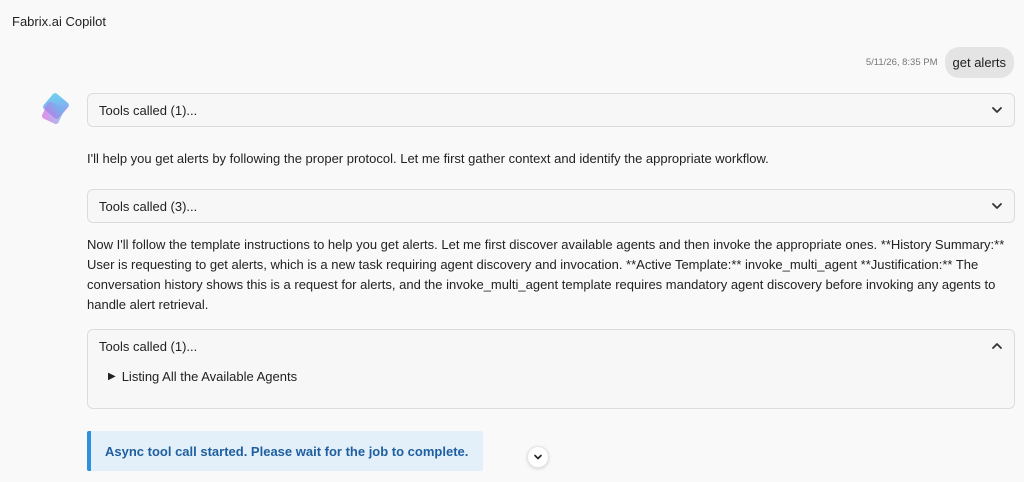 This screenshot has width=1024, height=482. Describe the element at coordinates (551, 385) in the screenshot. I see `tool-call-item: ▶ Listing All the Available Agents` at that location.